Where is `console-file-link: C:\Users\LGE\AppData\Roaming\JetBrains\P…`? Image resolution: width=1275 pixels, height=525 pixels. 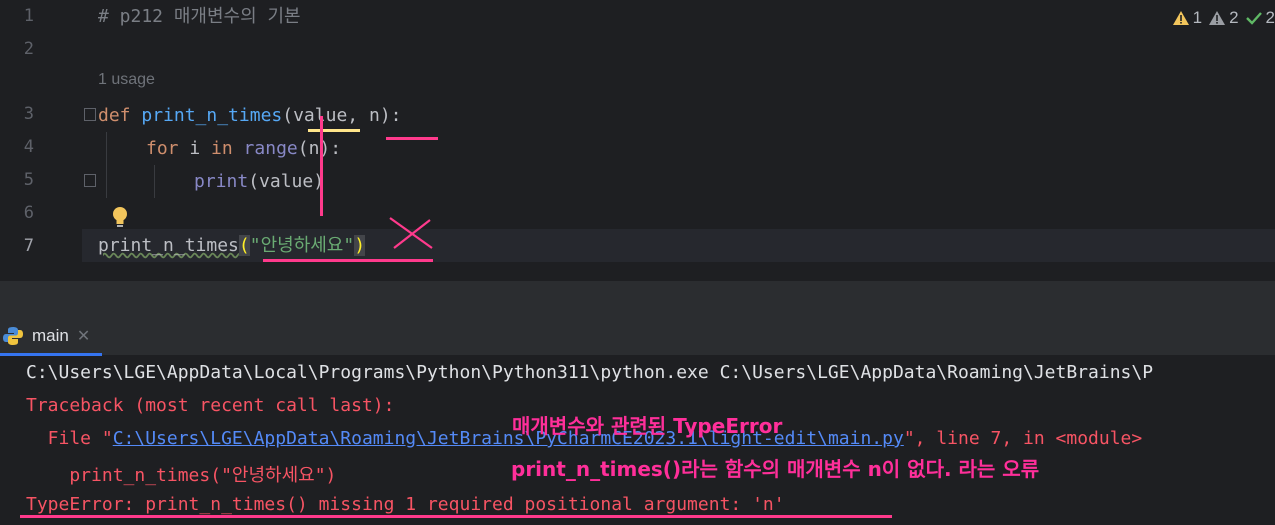 console-file-link: C:\Users\LGE\AppData\Roaming\JetBrains\P… is located at coordinates (508, 438).